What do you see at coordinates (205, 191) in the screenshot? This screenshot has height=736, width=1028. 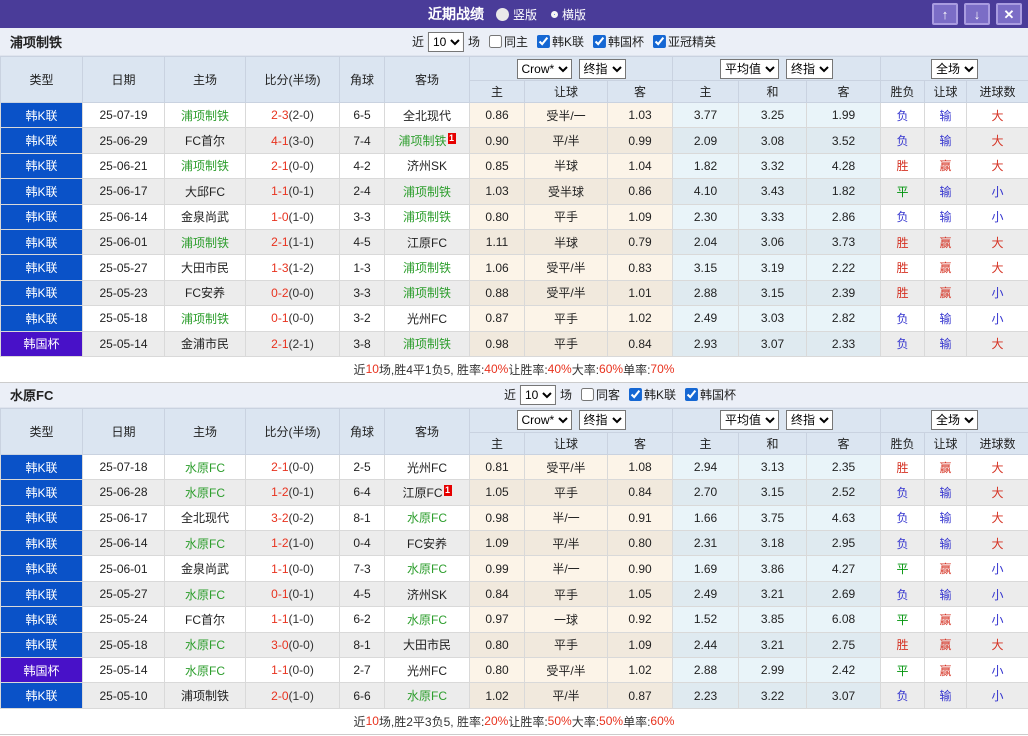 I see `team-name: 大邱FC` at bounding box center [205, 191].